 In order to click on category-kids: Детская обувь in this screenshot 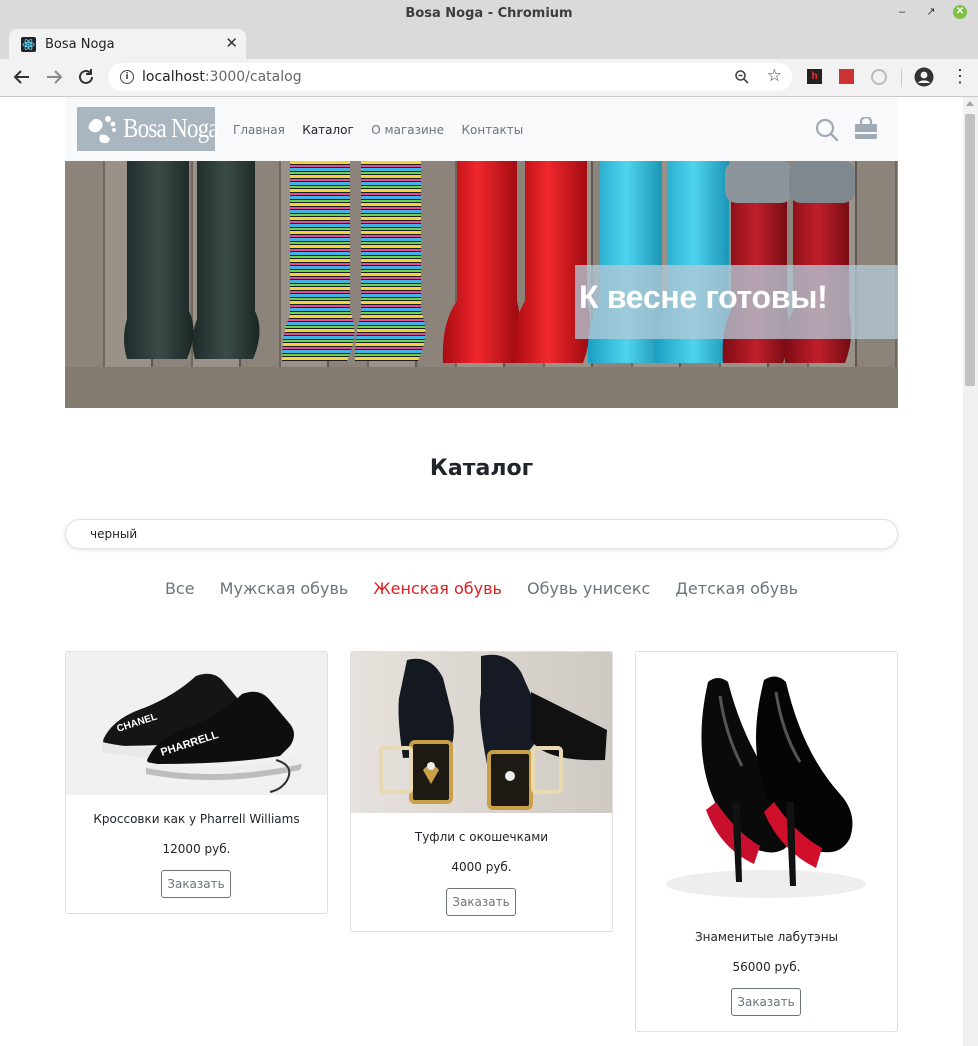, I will do `click(736, 588)`.